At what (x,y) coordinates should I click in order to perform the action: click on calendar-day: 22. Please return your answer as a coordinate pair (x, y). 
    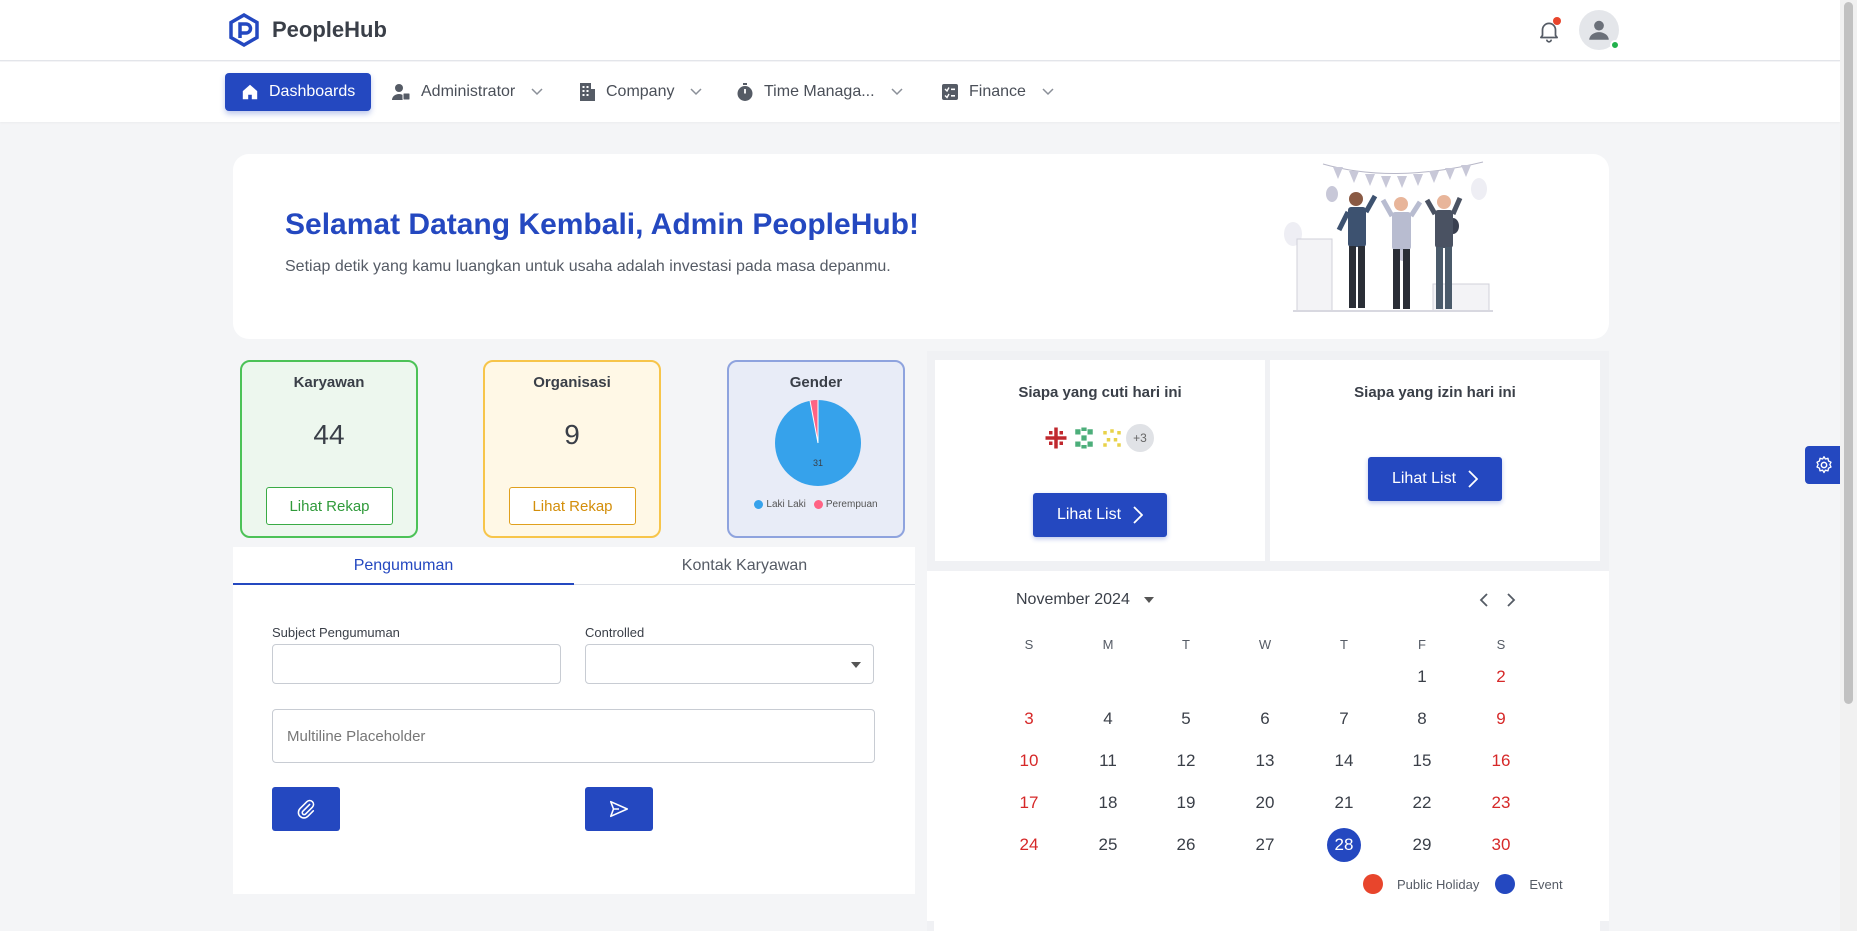
    Looking at the image, I should click on (1422, 803).